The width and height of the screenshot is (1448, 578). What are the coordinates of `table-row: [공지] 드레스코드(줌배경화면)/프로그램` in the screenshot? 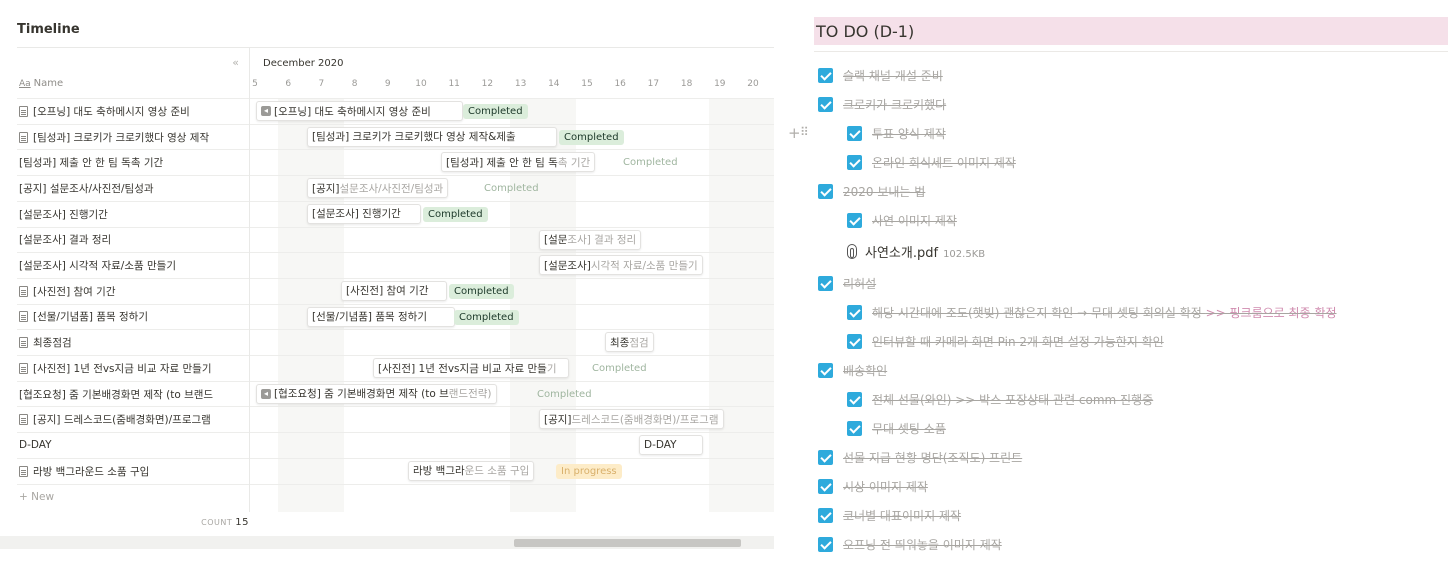 It's located at (133, 419).